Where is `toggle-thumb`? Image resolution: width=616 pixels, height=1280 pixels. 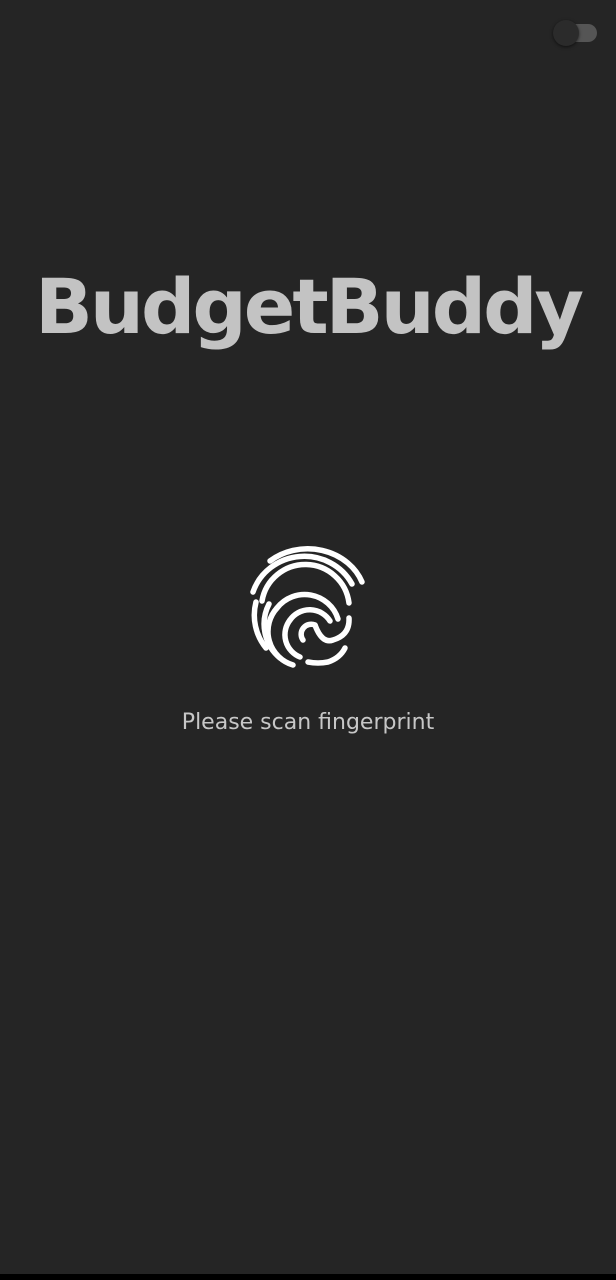
toggle-thumb is located at coordinates (566, 33).